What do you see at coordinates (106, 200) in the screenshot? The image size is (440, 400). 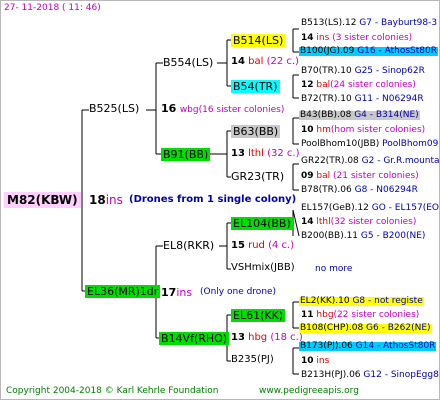 I see `root-year: 18ins` at bounding box center [106, 200].